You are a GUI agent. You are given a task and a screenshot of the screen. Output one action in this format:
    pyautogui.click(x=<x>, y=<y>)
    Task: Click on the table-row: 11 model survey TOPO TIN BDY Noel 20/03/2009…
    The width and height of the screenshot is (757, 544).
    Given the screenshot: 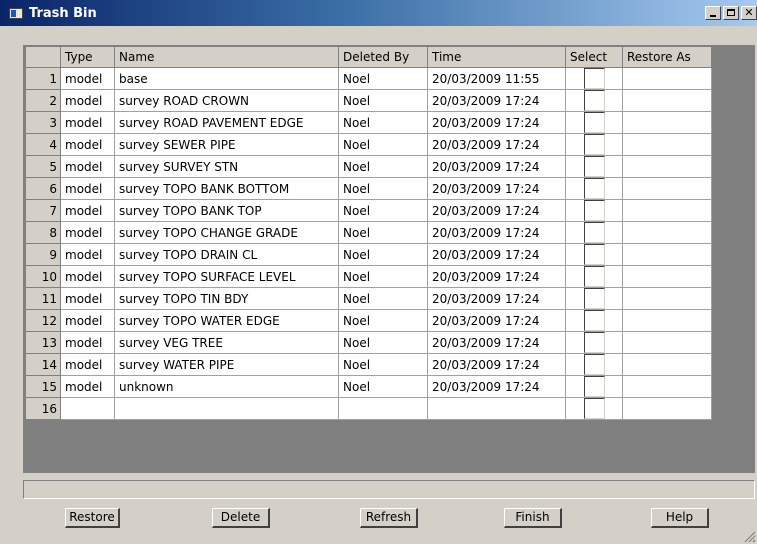 What is the action you would take?
    pyautogui.click(x=368, y=298)
    